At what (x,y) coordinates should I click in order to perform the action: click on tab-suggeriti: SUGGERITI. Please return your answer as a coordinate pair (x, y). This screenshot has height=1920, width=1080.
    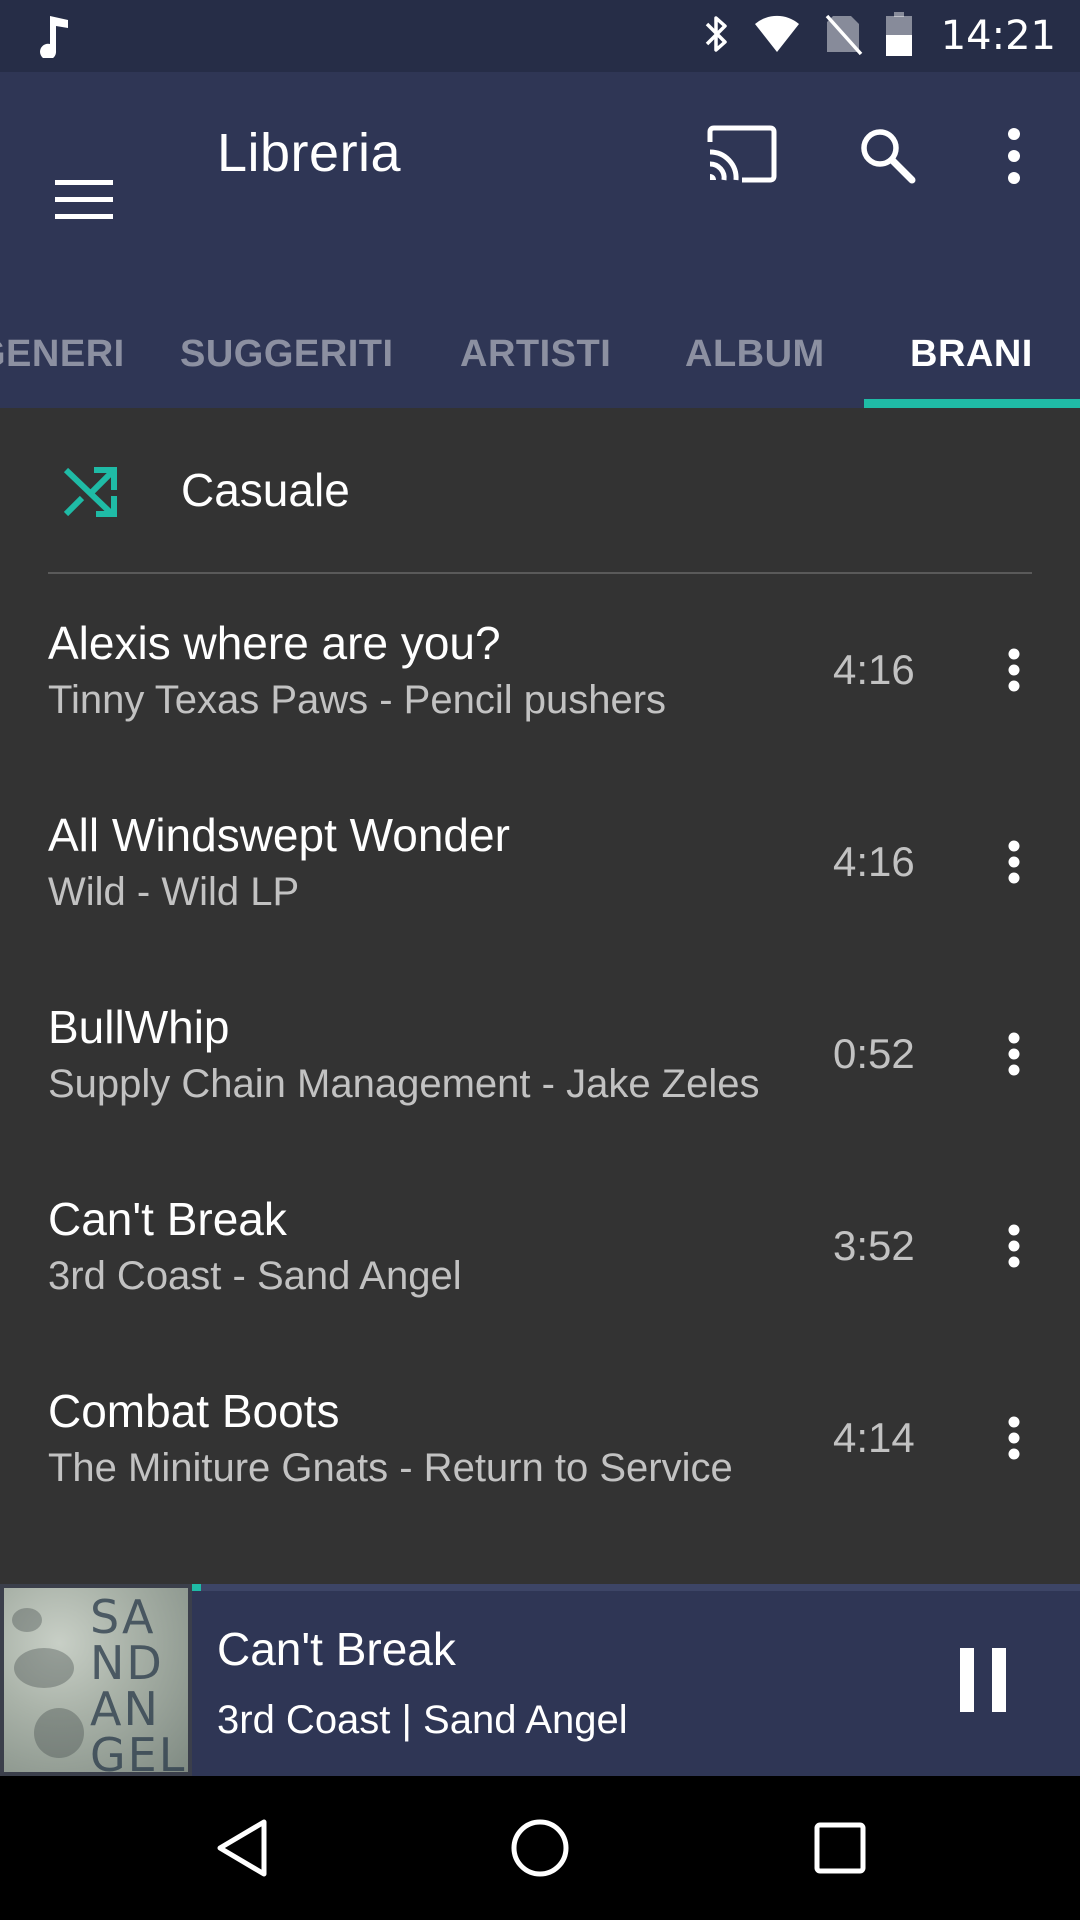
    Looking at the image, I should click on (287, 354).